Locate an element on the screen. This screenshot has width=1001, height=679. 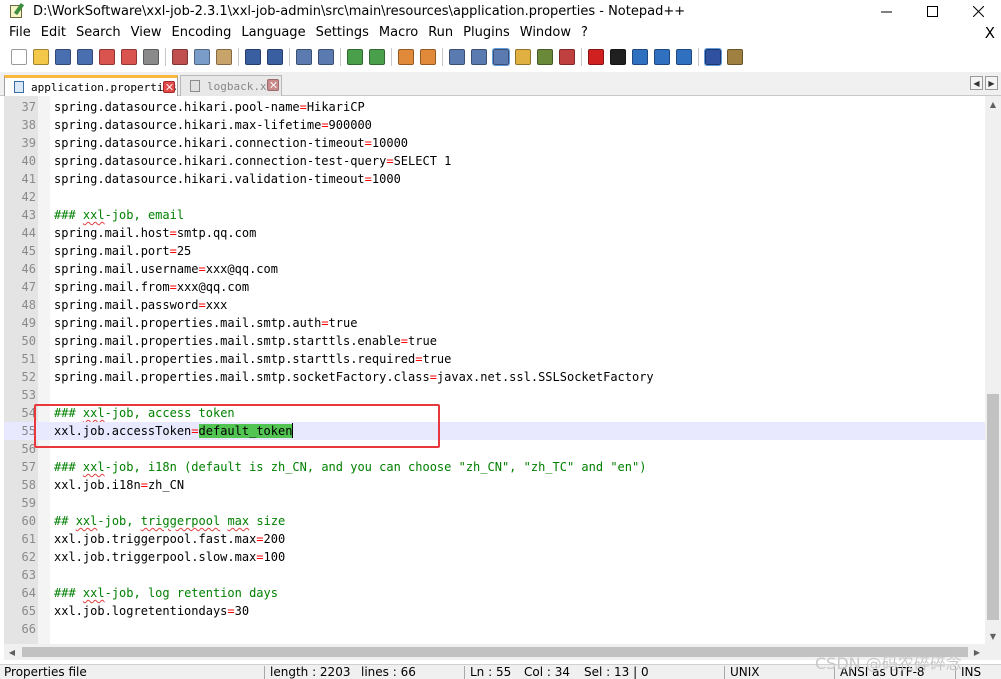
code-line: 65 xxl.job.logretentiondays=30 is located at coordinates (494, 611).